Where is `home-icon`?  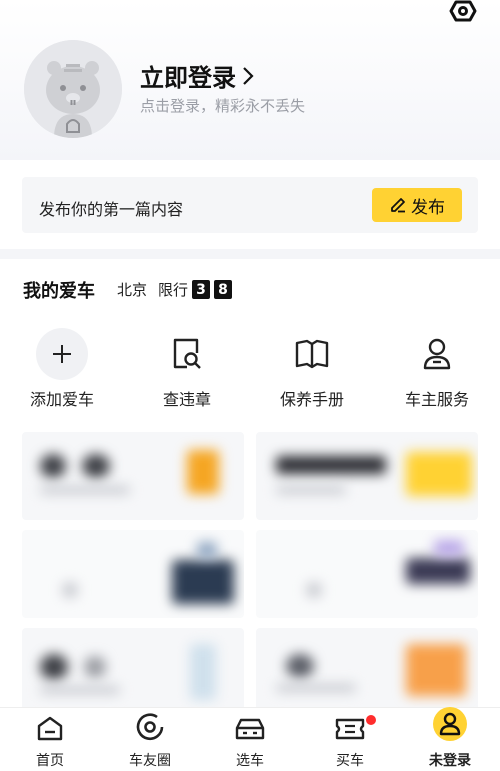
home-icon is located at coordinates (50, 728).